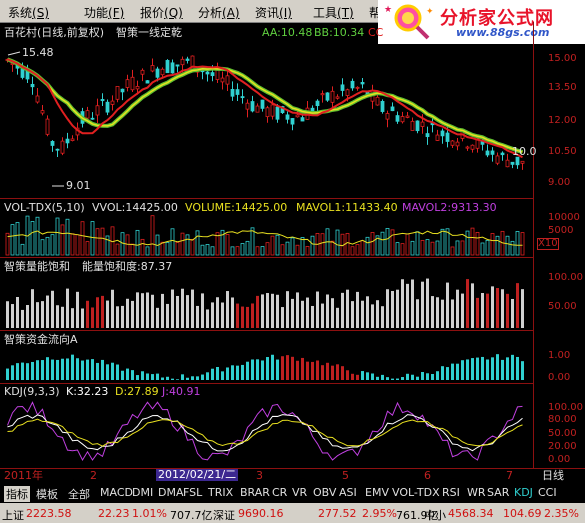 This screenshot has height=523, width=585. Describe the element at coordinates (524, 151) in the screenshot. I see `last-price-label: 10.0` at that location.